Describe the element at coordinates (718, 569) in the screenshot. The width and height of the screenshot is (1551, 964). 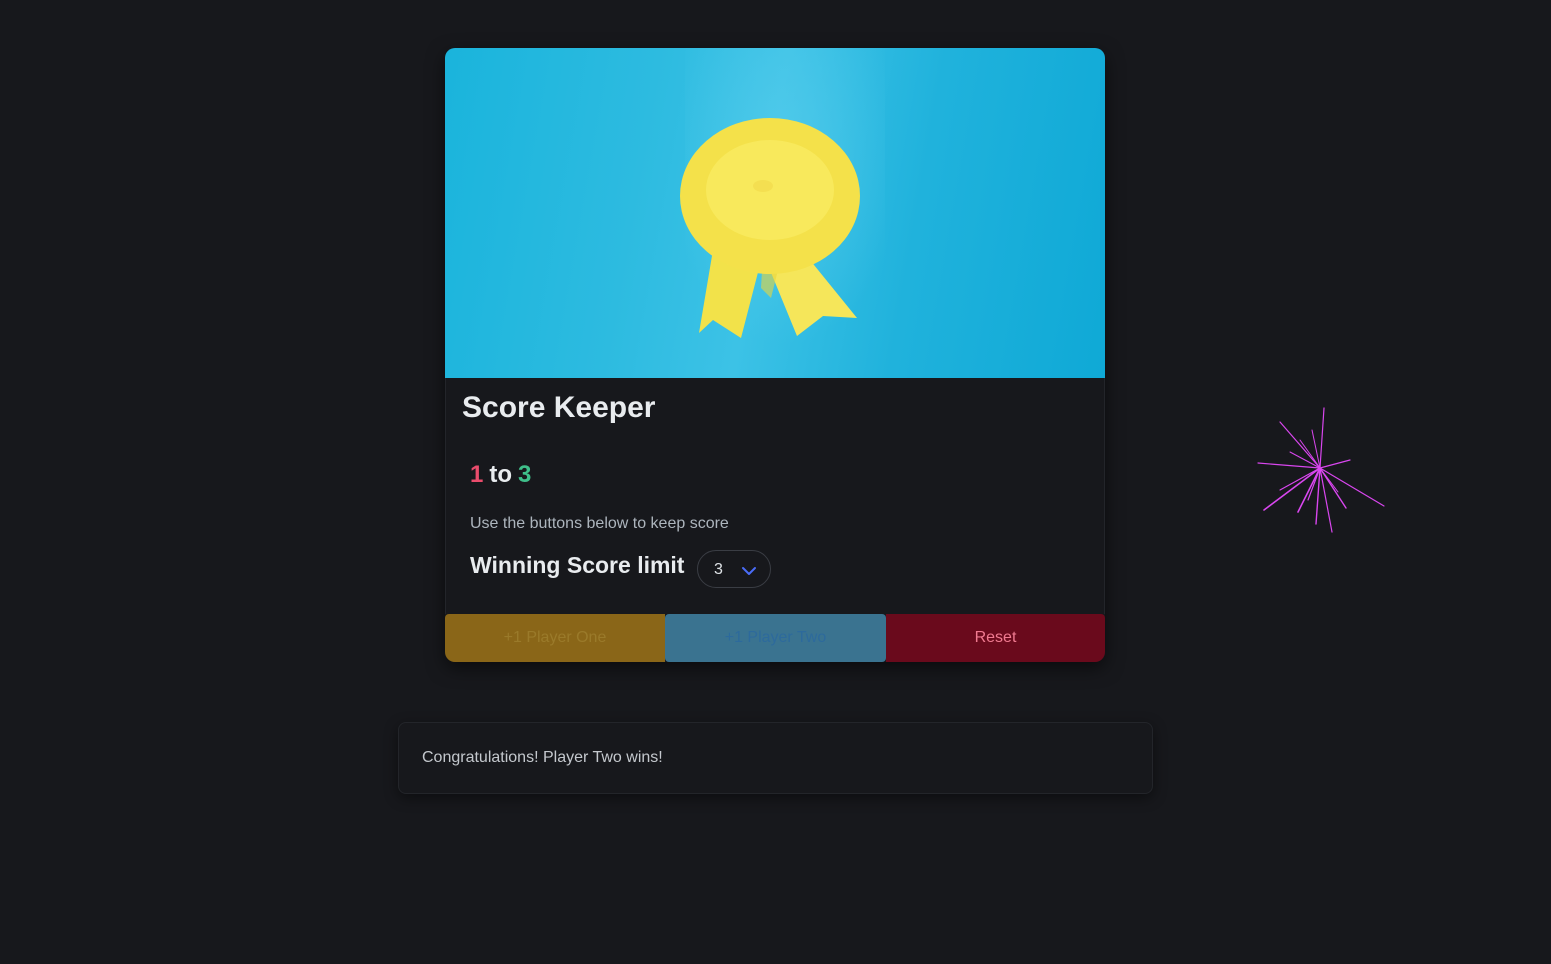
I see `winning-score-selected-value: 3` at that location.